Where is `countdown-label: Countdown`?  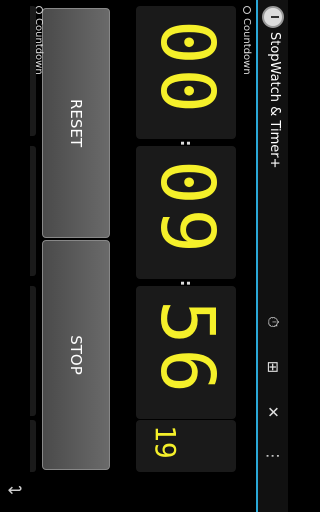 countdown-label: Countdown is located at coordinates (246, 40).